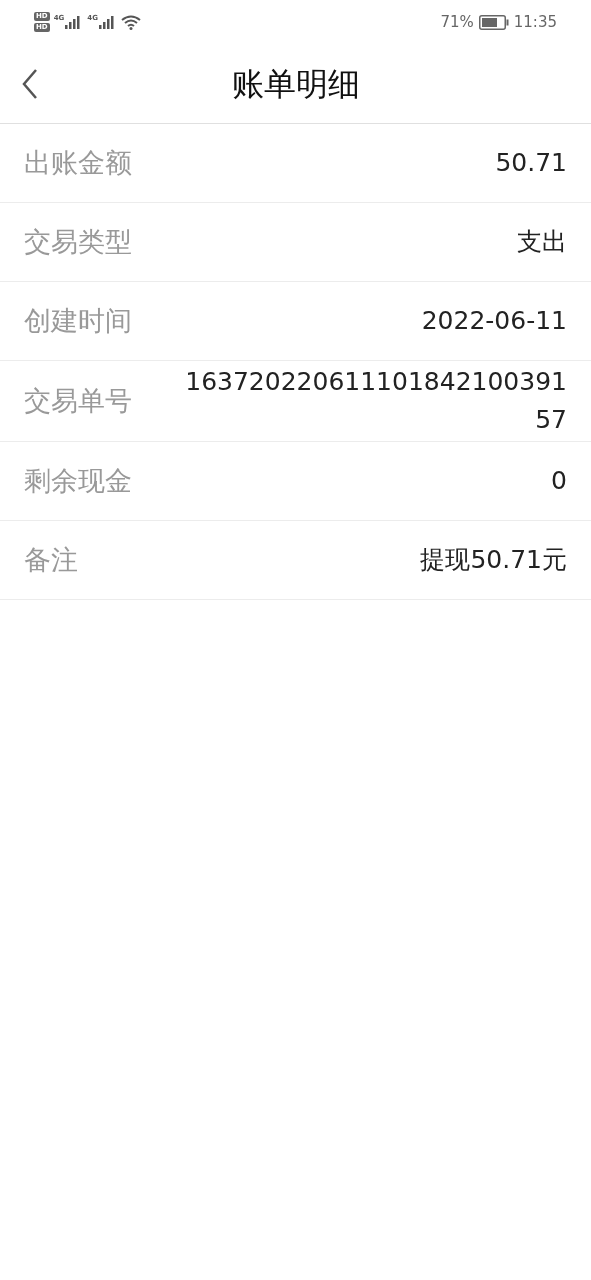 This screenshot has width=591, height=1280. Describe the element at coordinates (78, 162) in the screenshot. I see `field-label: 出账金额` at that location.